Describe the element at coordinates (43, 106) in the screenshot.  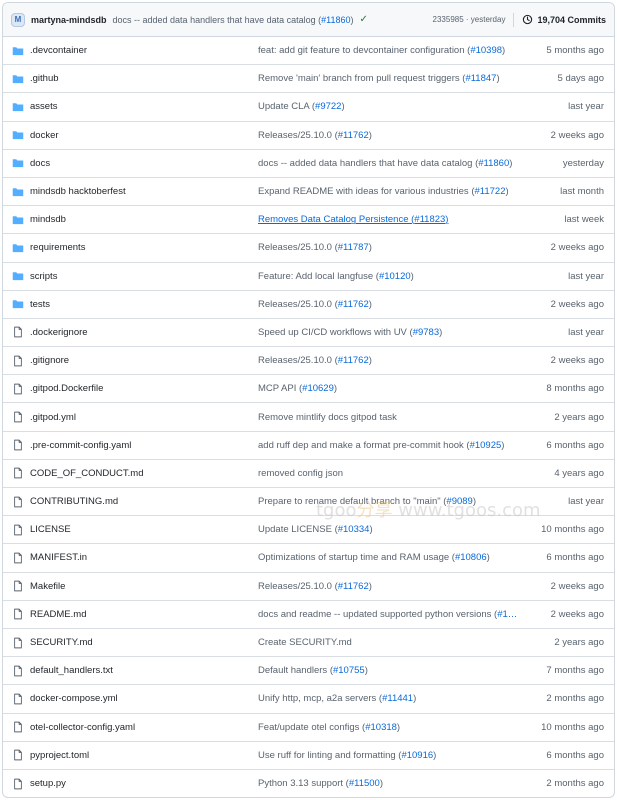
I see `file-name-link: assets` at that location.